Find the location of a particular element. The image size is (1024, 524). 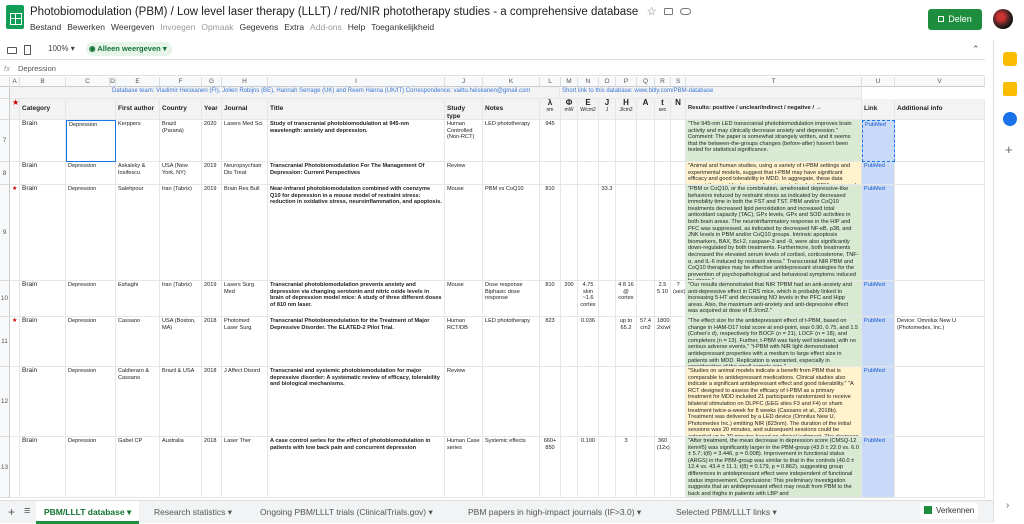

cell-type: Human Controlled (Non-RCT) is located at coordinates (464, 141).